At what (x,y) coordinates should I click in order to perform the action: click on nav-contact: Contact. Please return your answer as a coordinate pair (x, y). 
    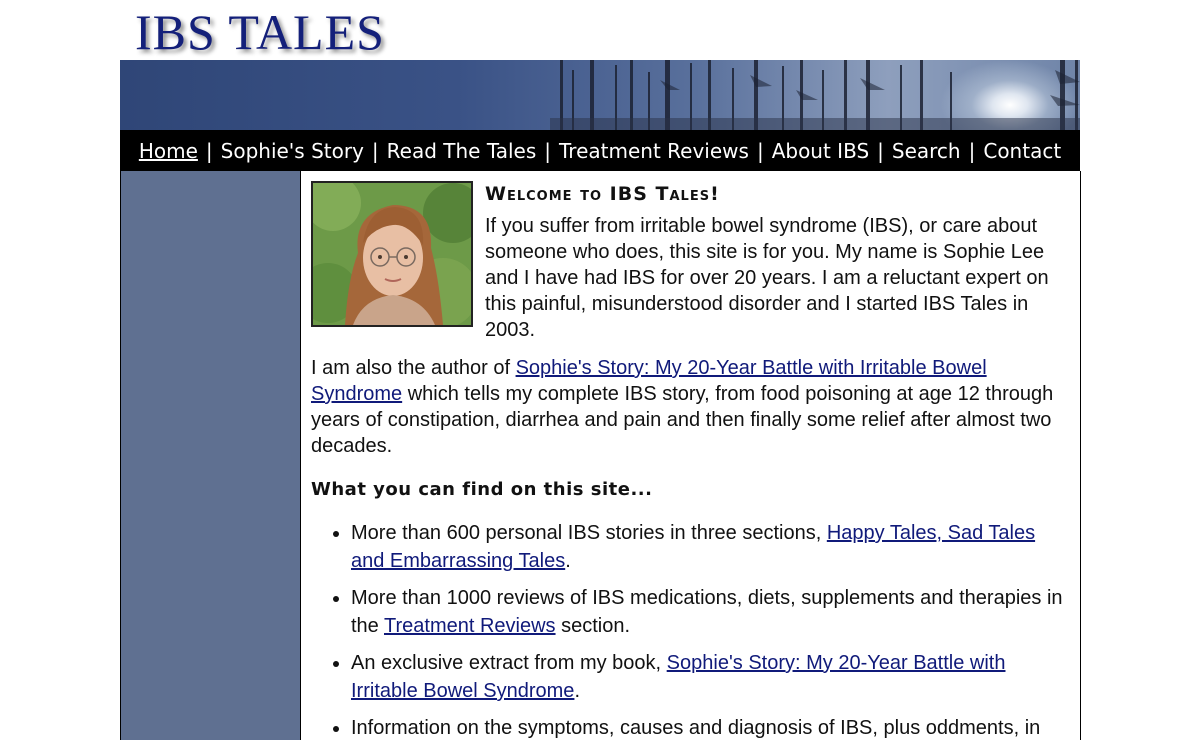
    Looking at the image, I should click on (1022, 151).